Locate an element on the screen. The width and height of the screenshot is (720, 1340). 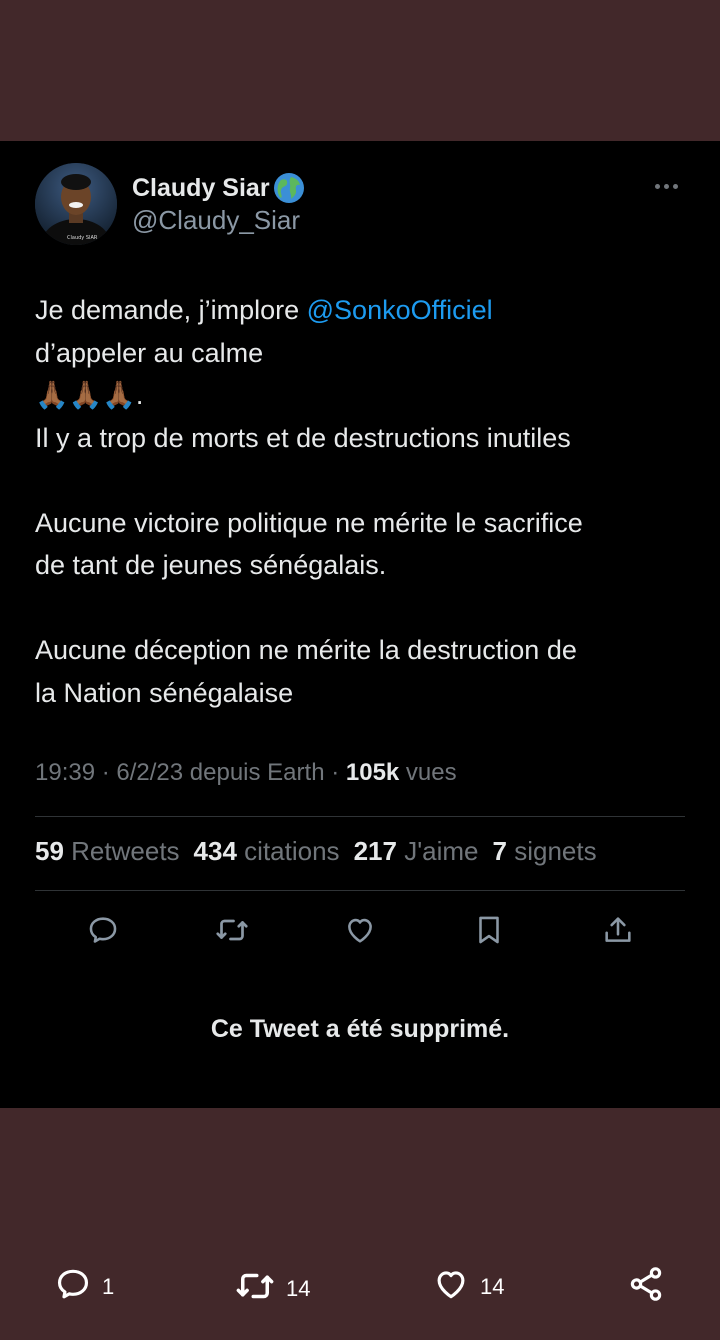
bookmarks-stat: 7 signets is located at coordinates (545, 851).